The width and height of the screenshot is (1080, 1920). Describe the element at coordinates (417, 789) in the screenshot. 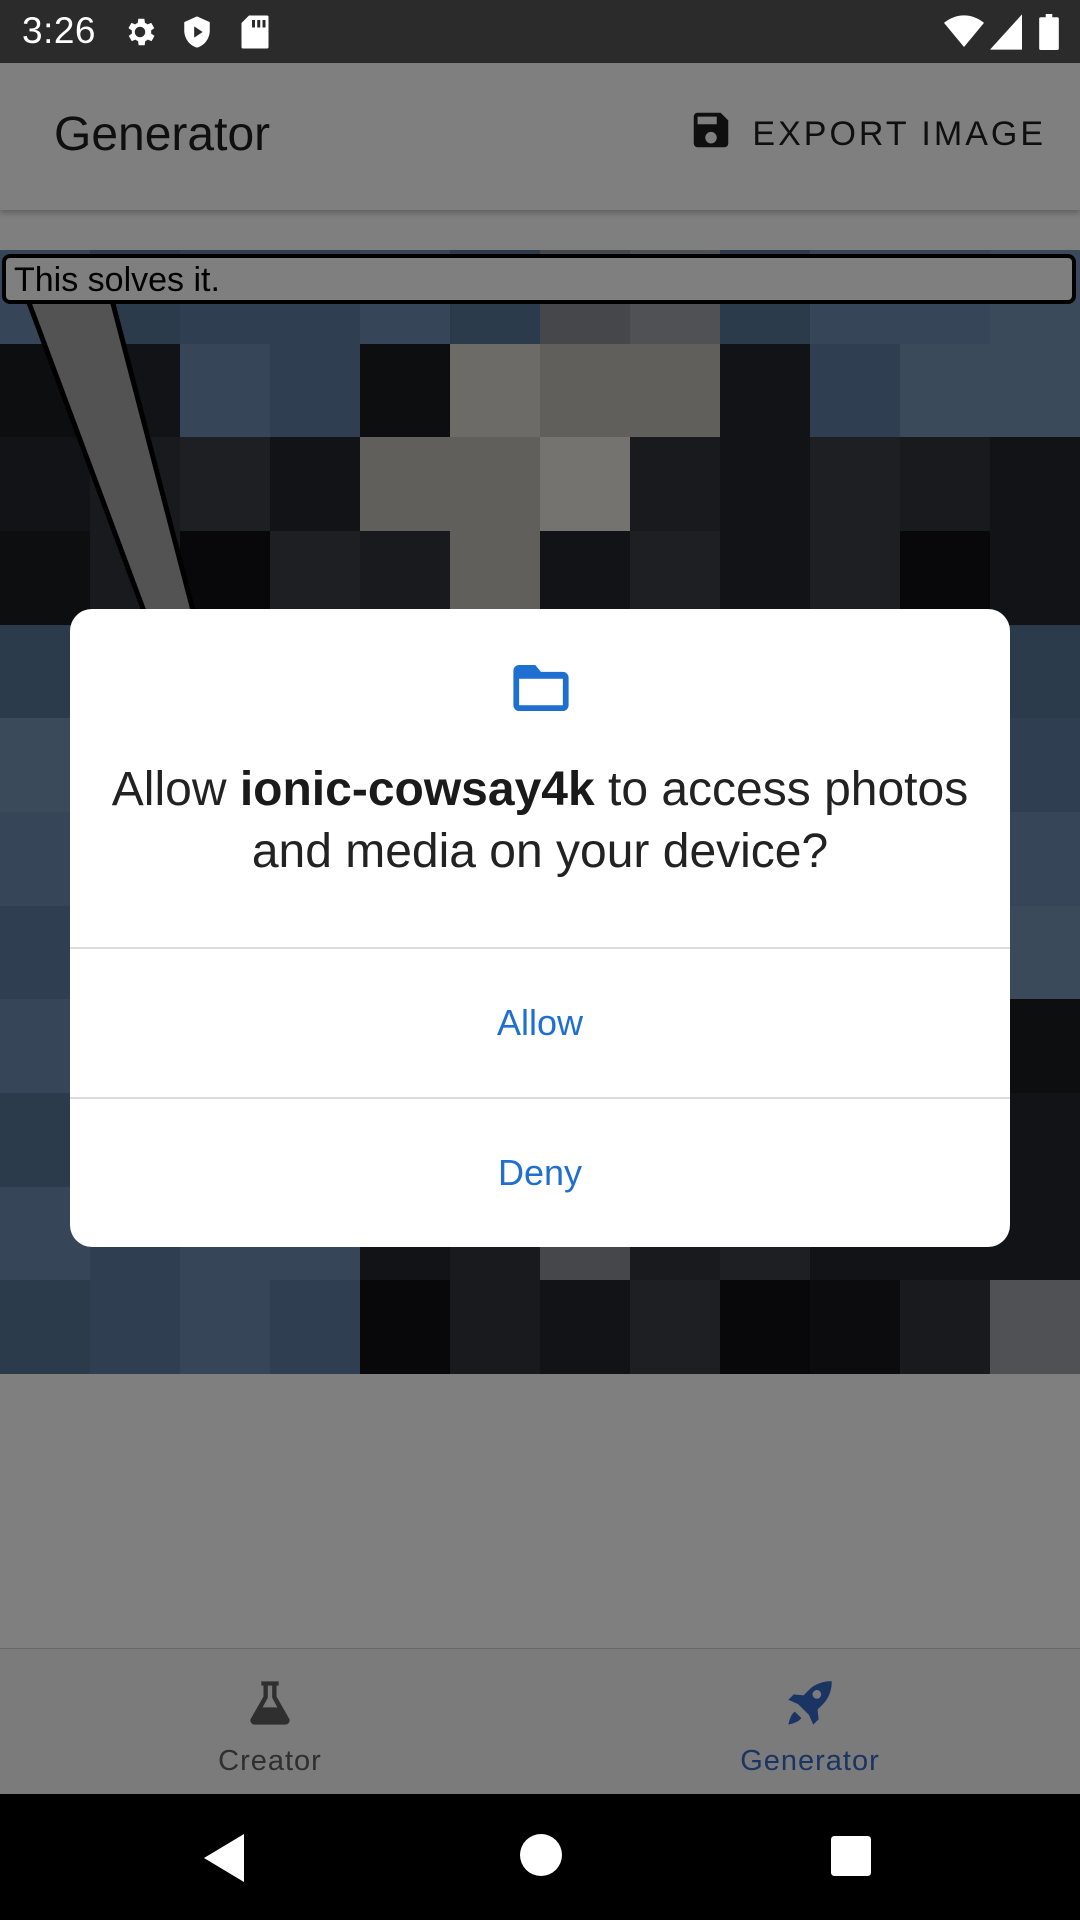

I see `app-name: ionic-cowsay4k` at that location.